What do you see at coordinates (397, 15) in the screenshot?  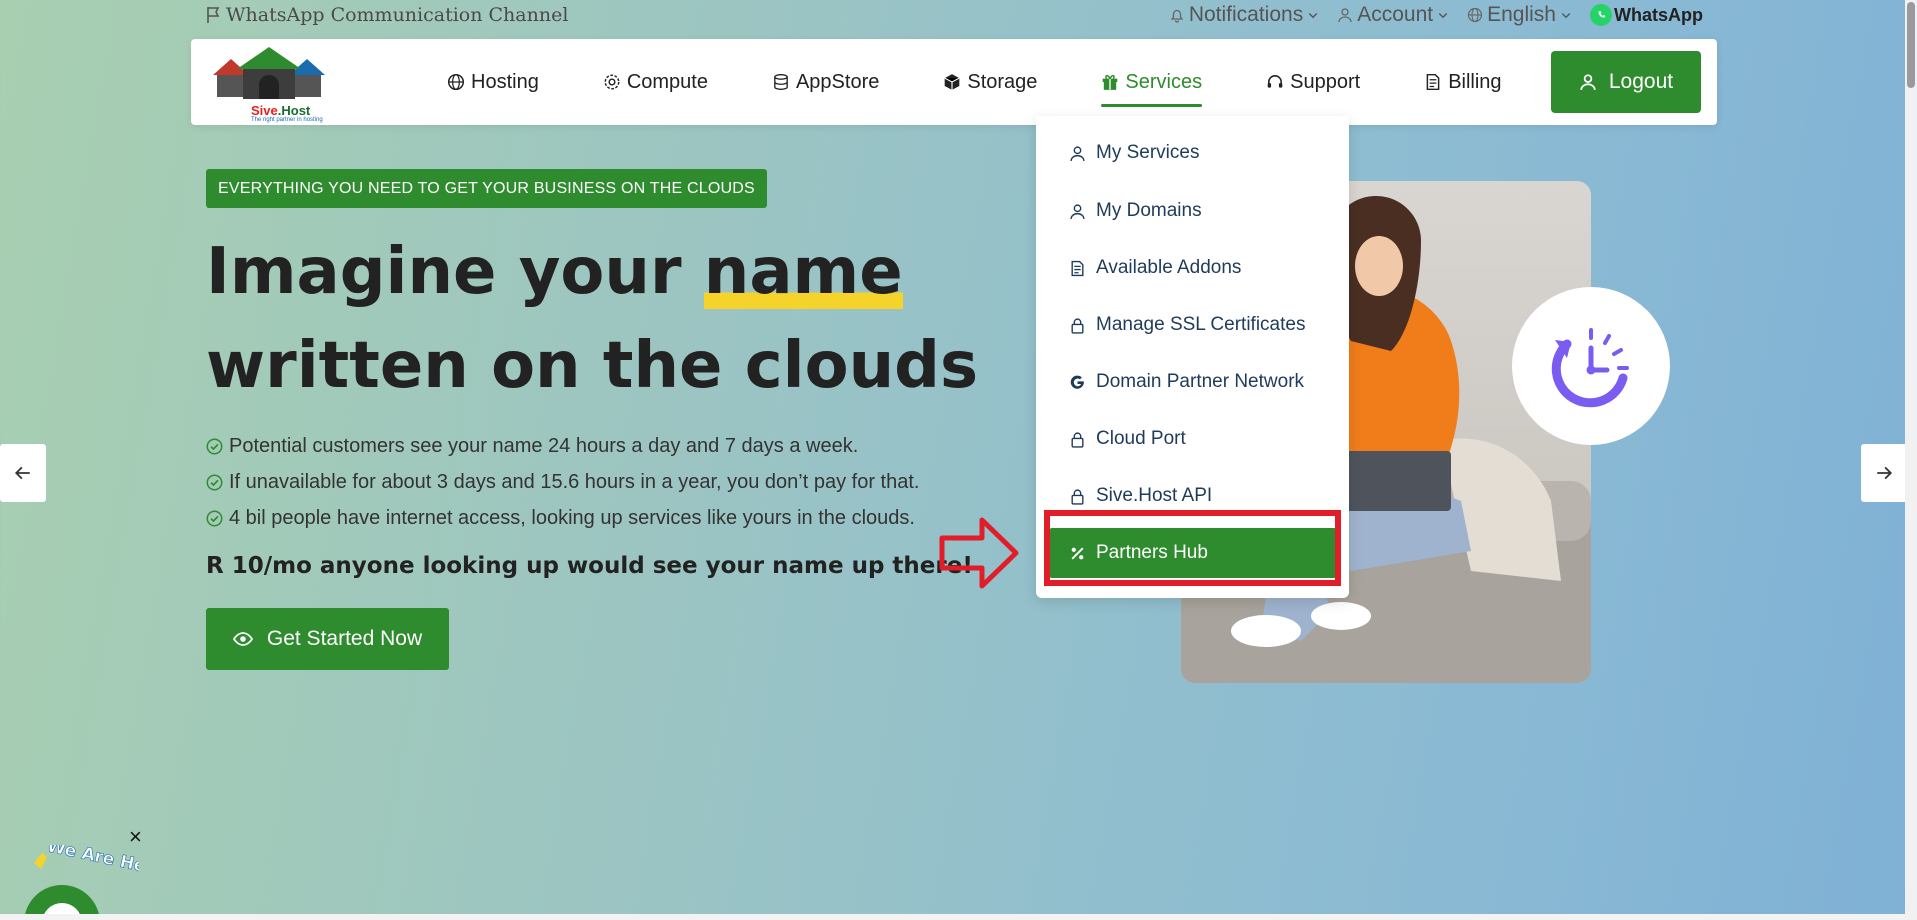 I see `whatsapp-channel-label: WhatsApp Communication Channel` at bounding box center [397, 15].